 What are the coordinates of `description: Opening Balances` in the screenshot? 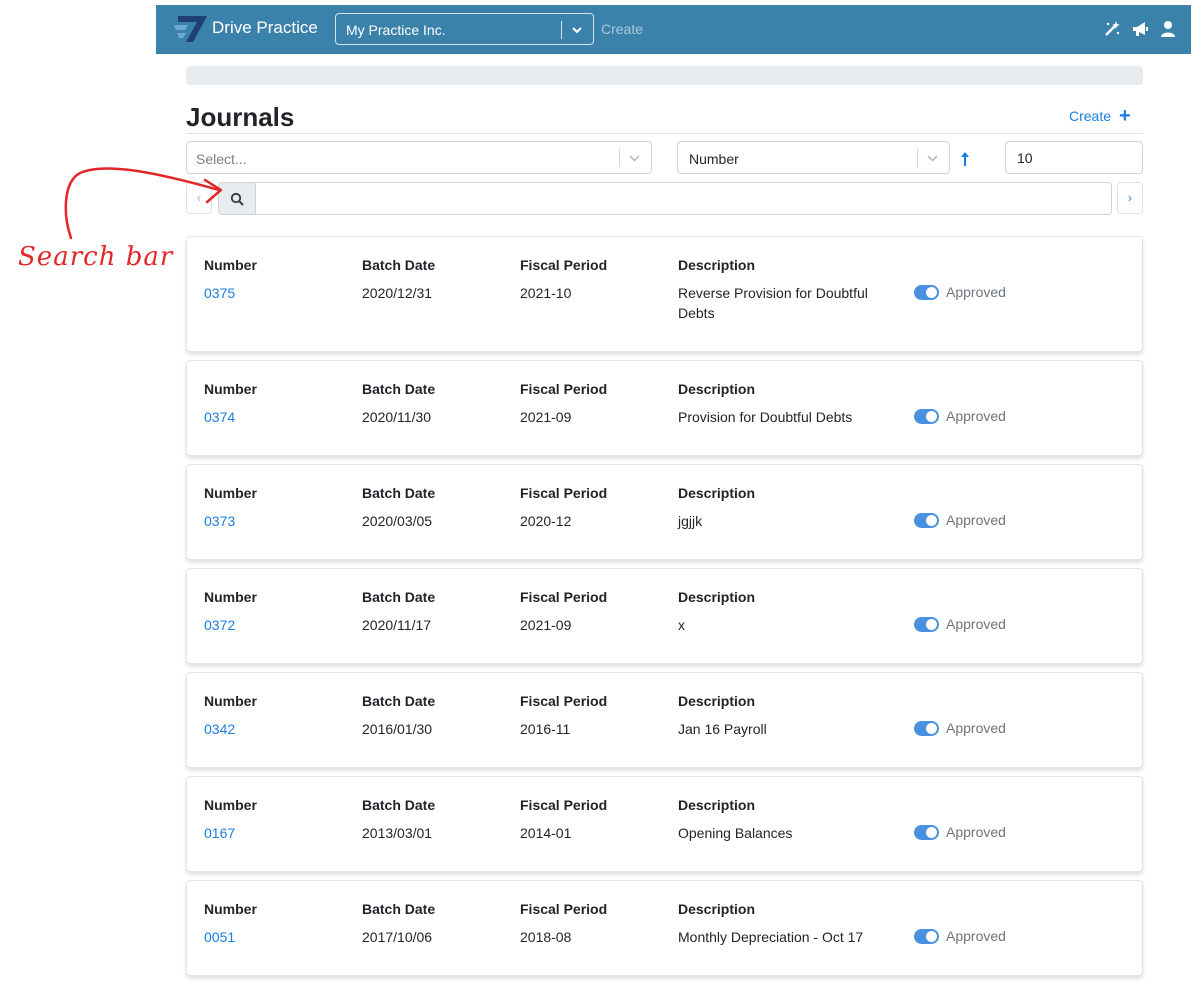 It's located at (735, 833).